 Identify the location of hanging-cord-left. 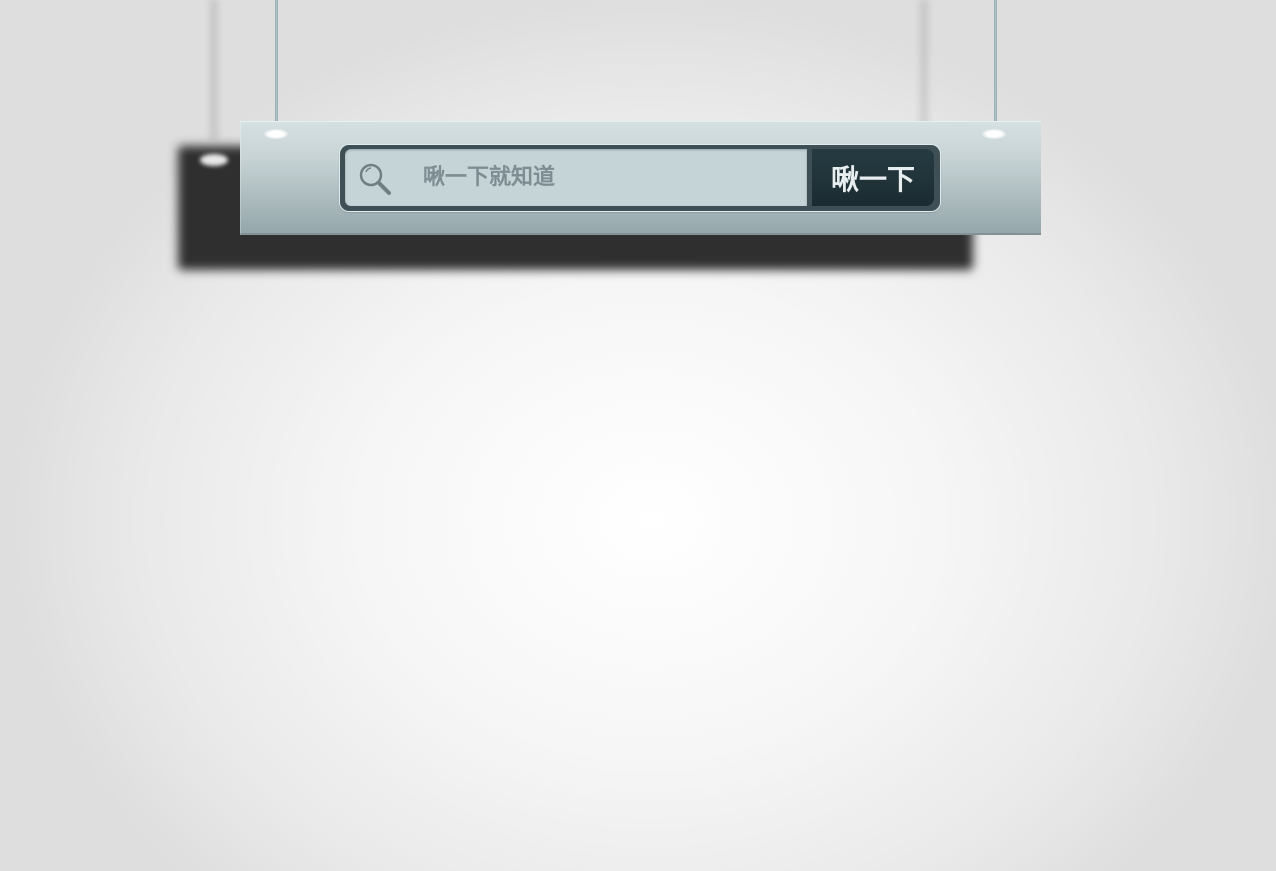
(276, 65).